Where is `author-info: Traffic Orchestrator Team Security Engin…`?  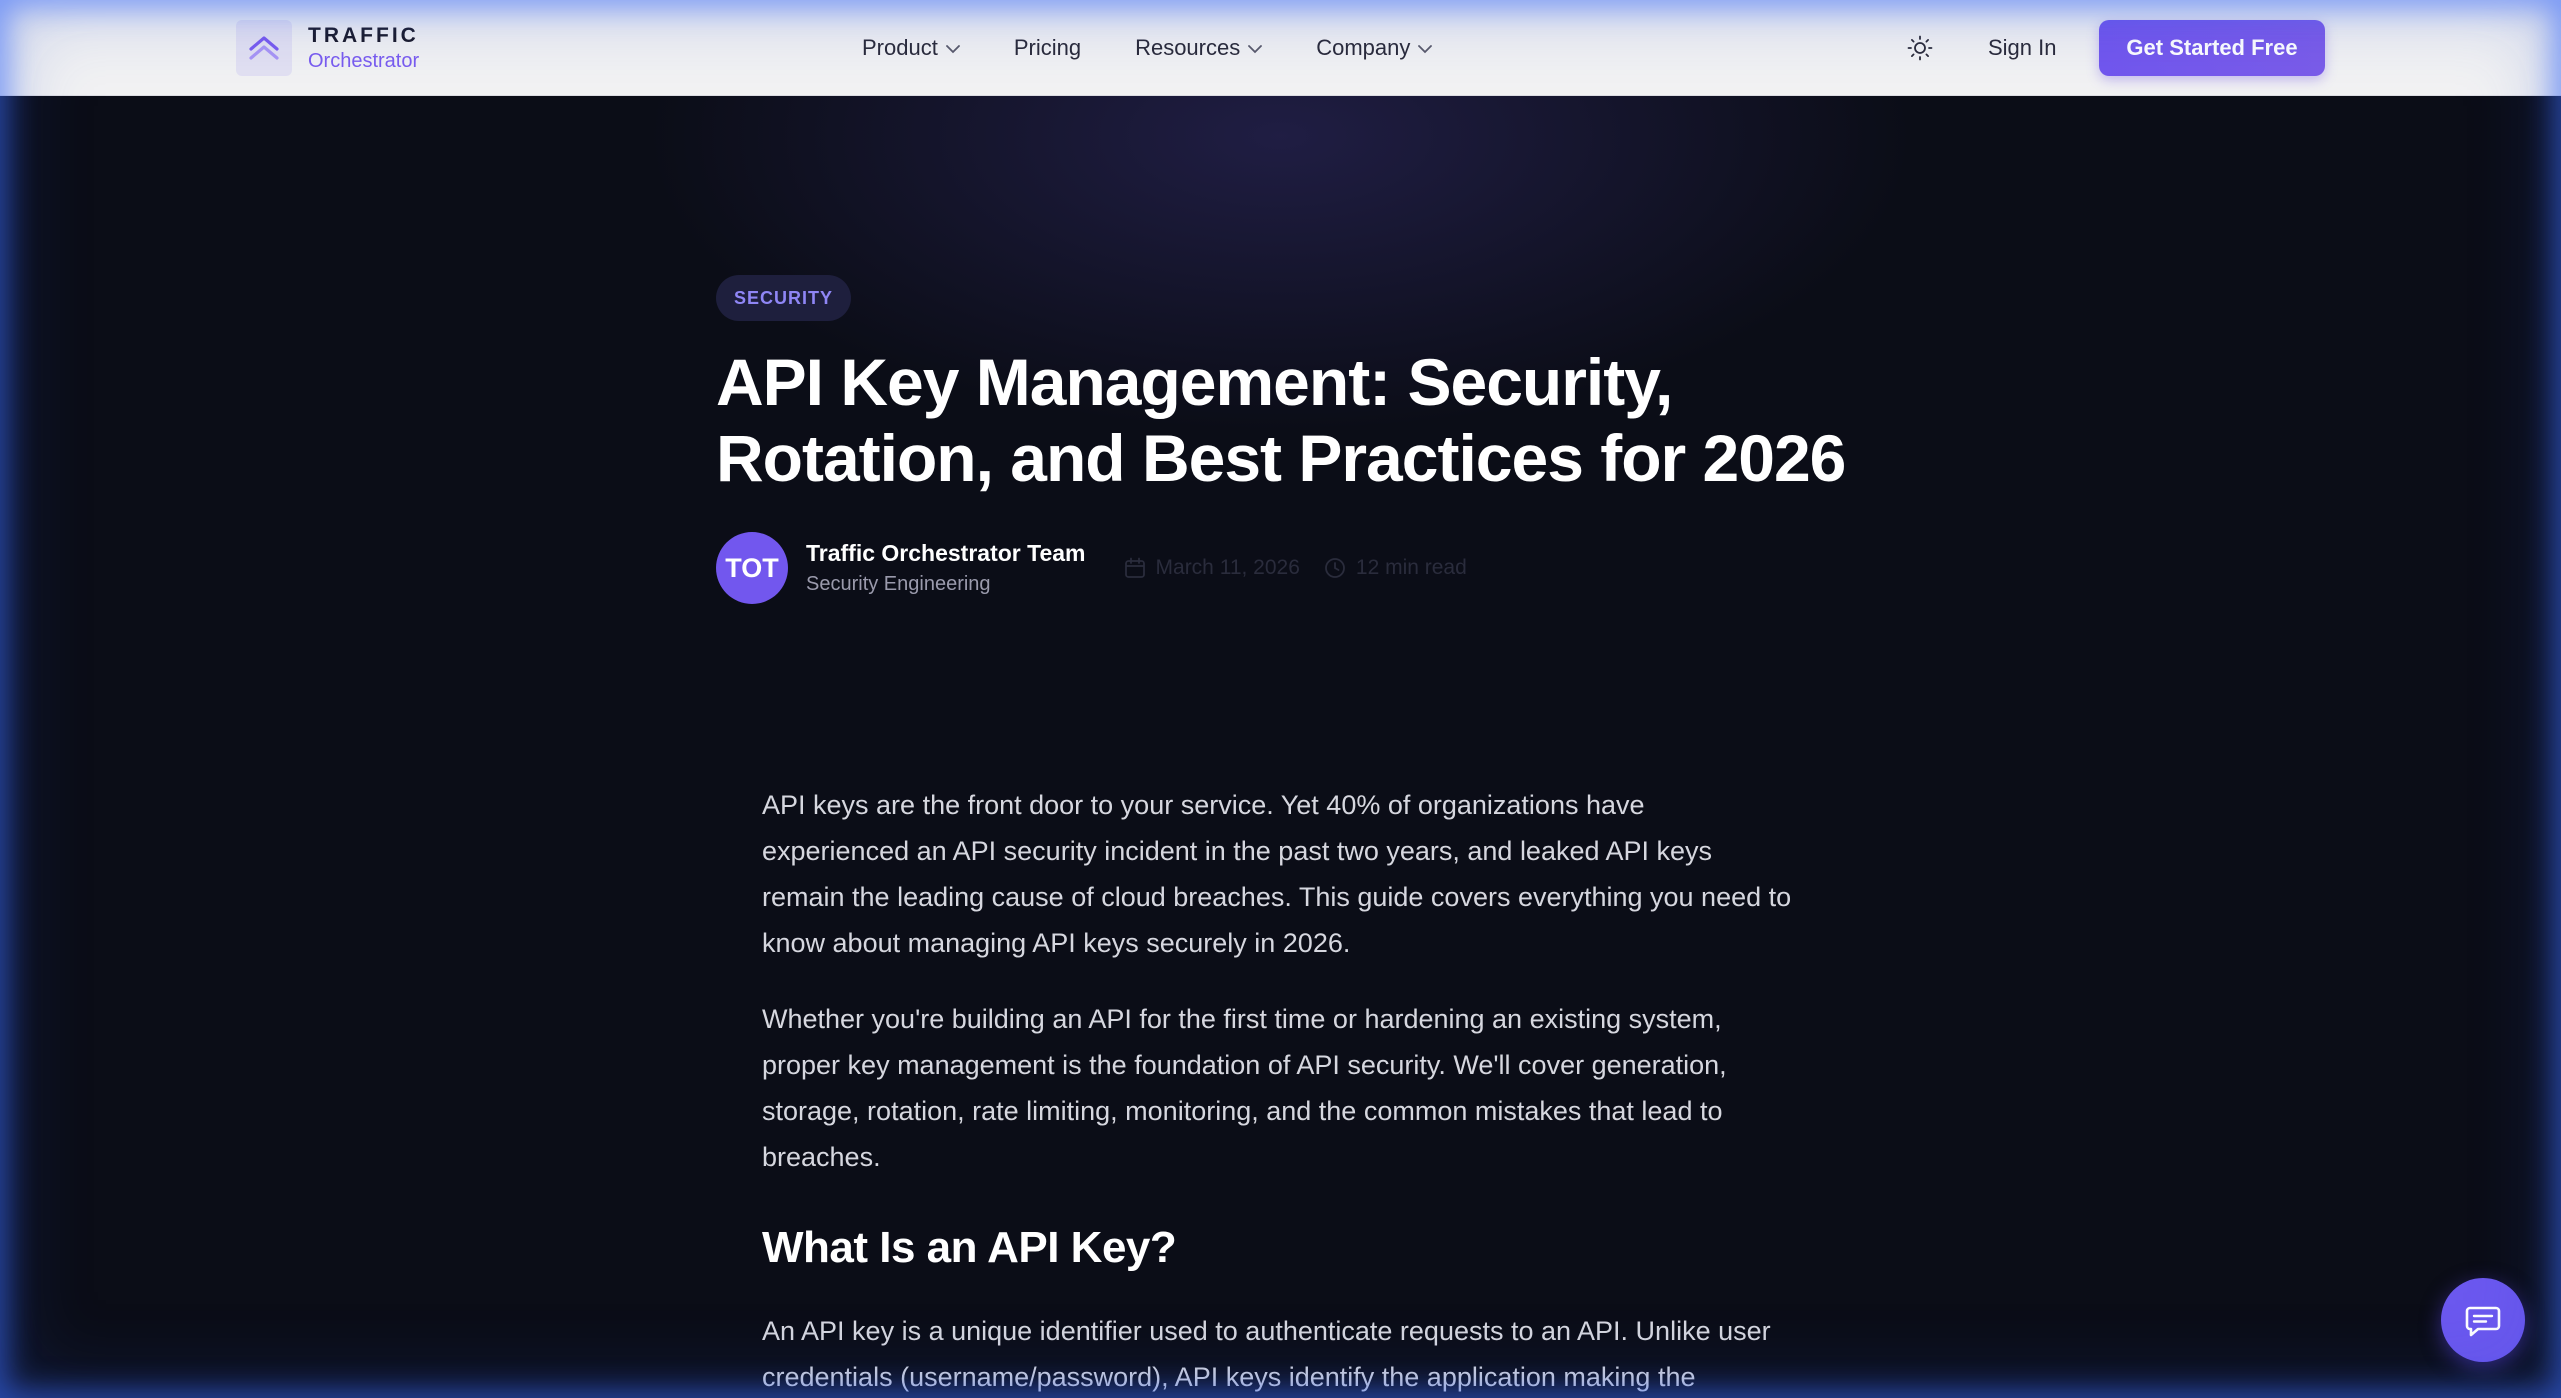
author-info: Traffic Orchestrator Team Security Engin… is located at coordinates (946, 568).